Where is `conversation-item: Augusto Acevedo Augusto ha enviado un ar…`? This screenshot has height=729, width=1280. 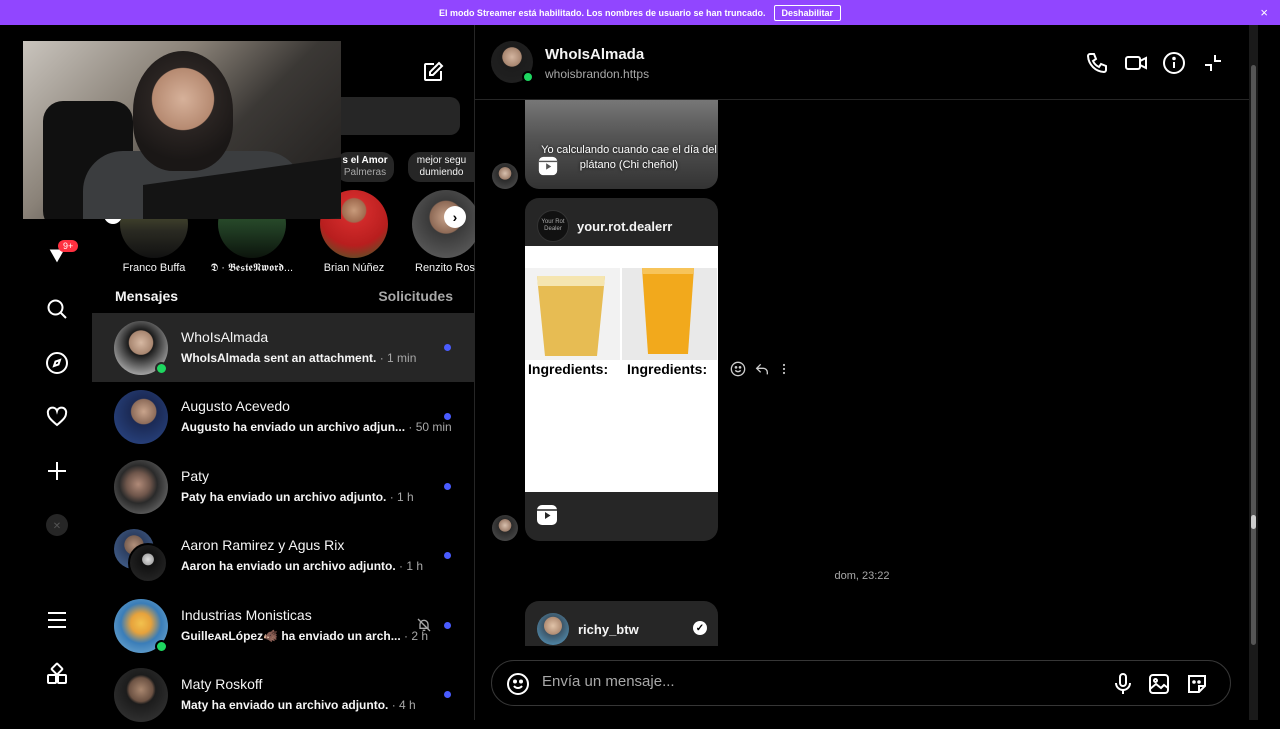 conversation-item: Augusto Acevedo Augusto ha enviado un ar… is located at coordinates (283, 416).